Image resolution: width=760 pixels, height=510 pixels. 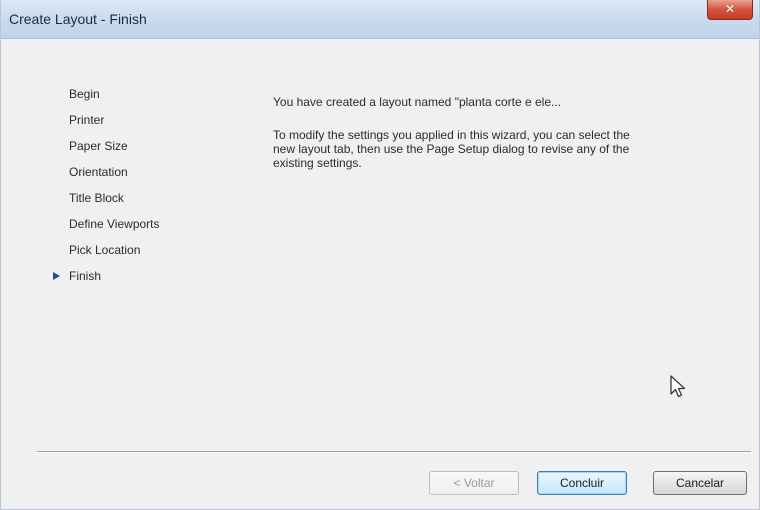 I want to click on wizard-step-orientation: Orientation, so click(x=105, y=172).